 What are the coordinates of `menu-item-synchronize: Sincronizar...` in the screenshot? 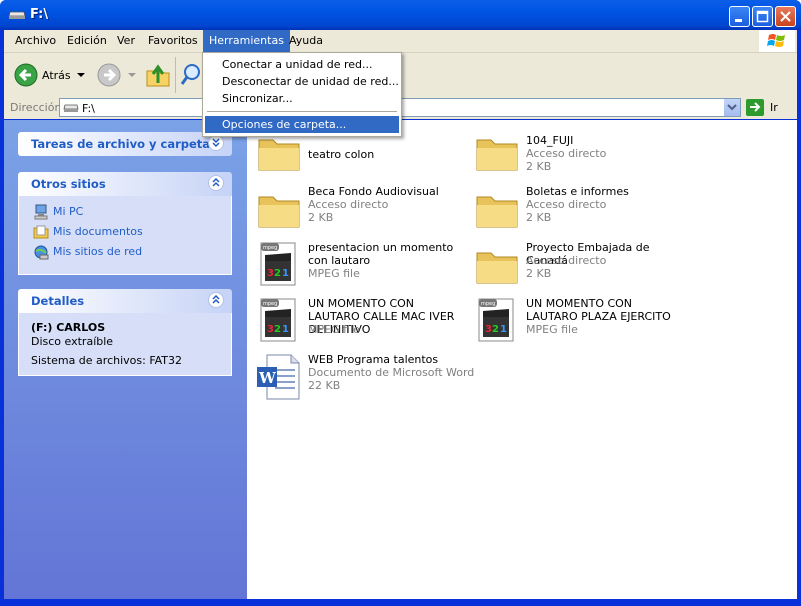 It's located at (302, 98).